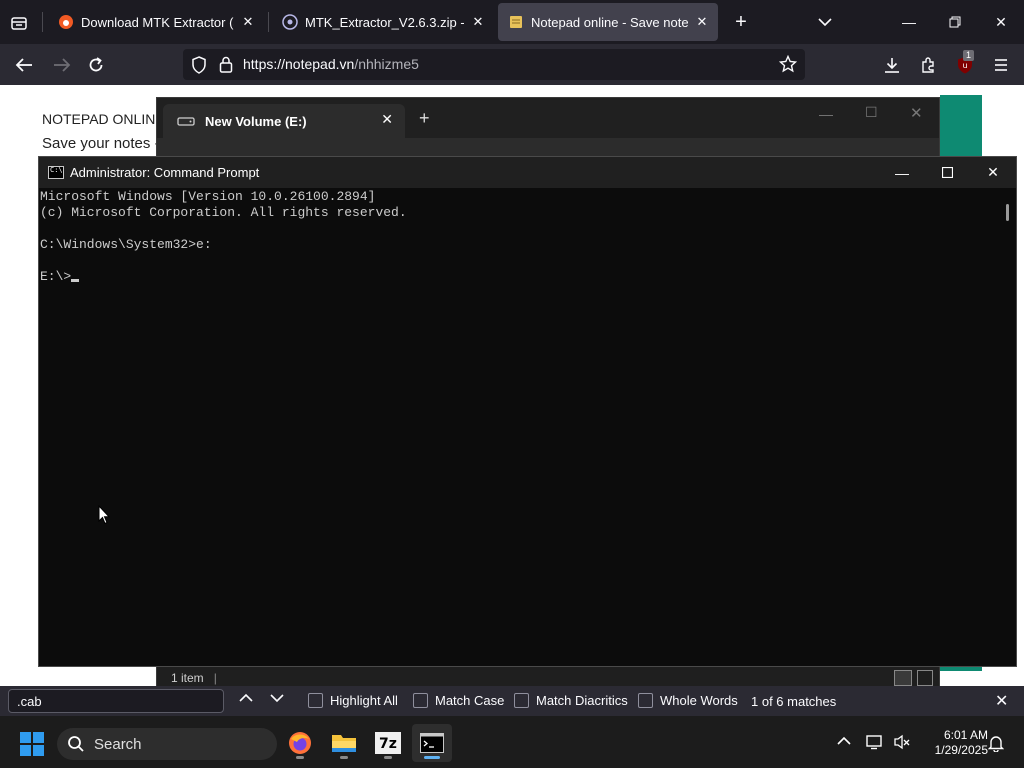 This screenshot has width=1024, height=768. I want to click on show-hidden-icons-button, so click(844, 741).